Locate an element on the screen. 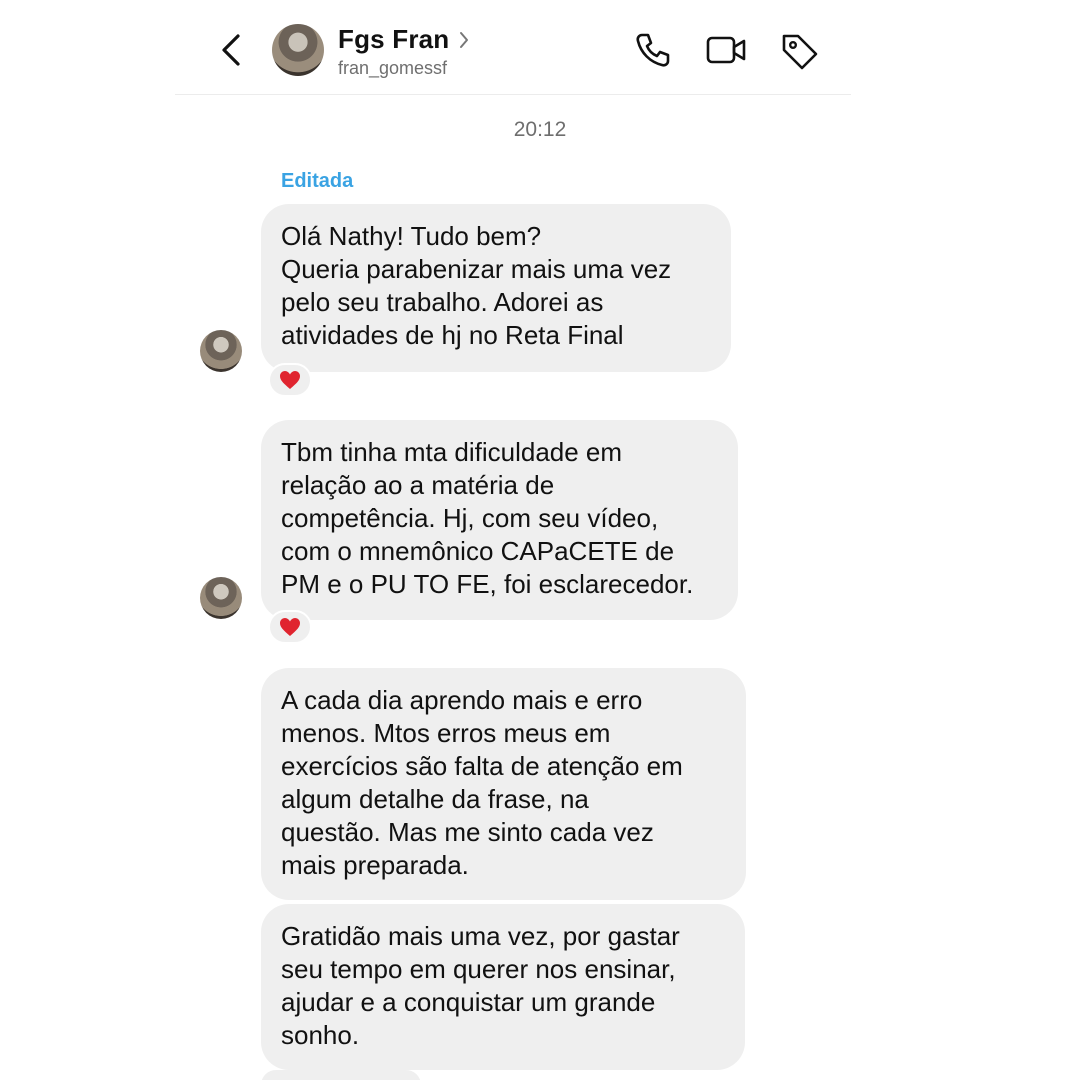 This screenshot has width=1080, height=1080. tag-button is located at coordinates (798, 50).